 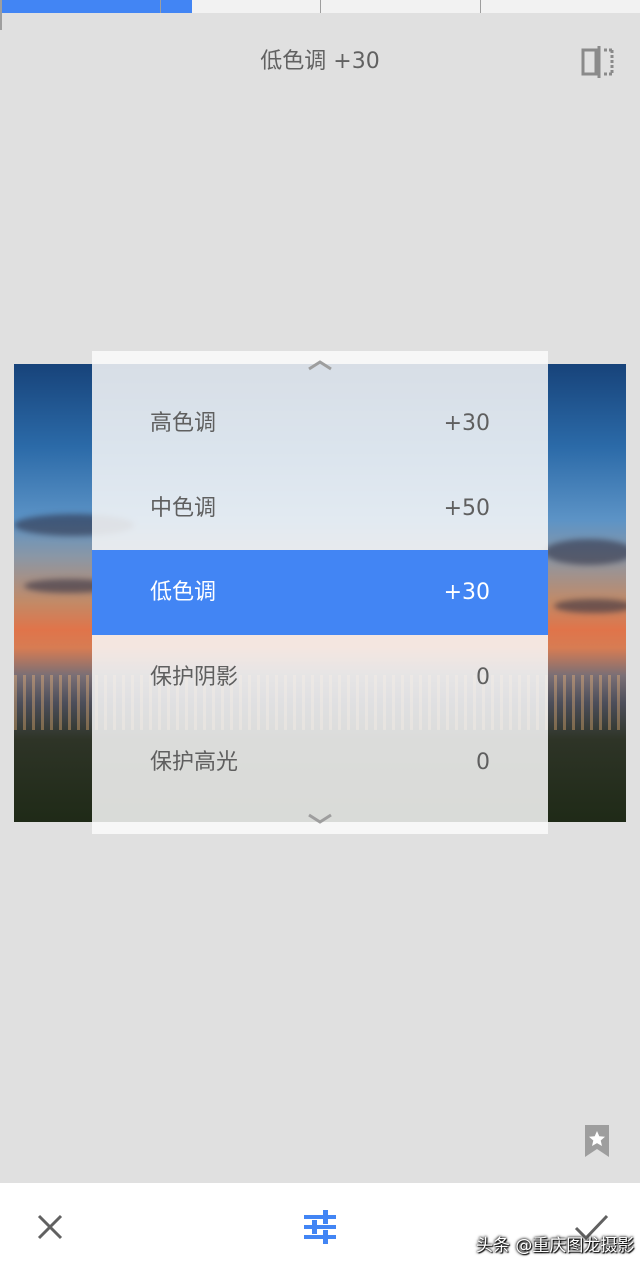 What do you see at coordinates (320, 365) in the screenshot?
I see `chevron-up-icon` at bounding box center [320, 365].